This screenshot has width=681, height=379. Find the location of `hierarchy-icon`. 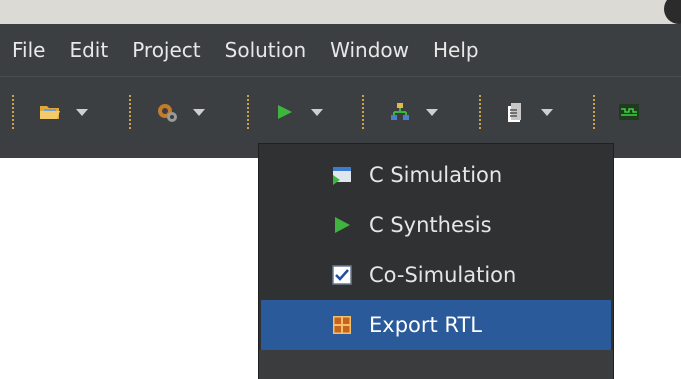

hierarchy-icon is located at coordinates (400, 111).